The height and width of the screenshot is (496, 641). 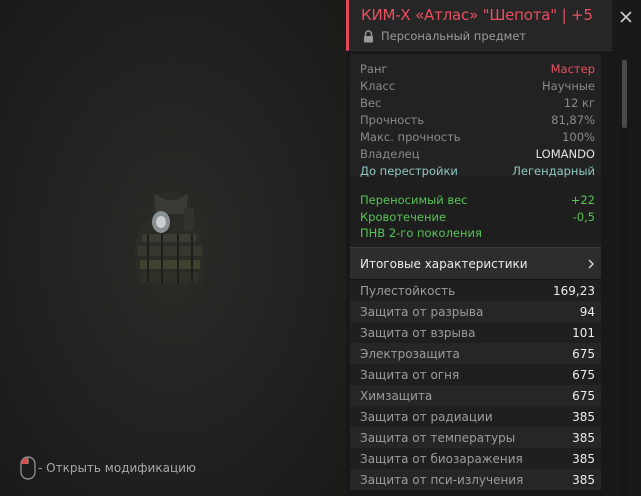 What do you see at coordinates (169, 240) in the screenshot?
I see `armor-vest-image` at bounding box center [169, 240].